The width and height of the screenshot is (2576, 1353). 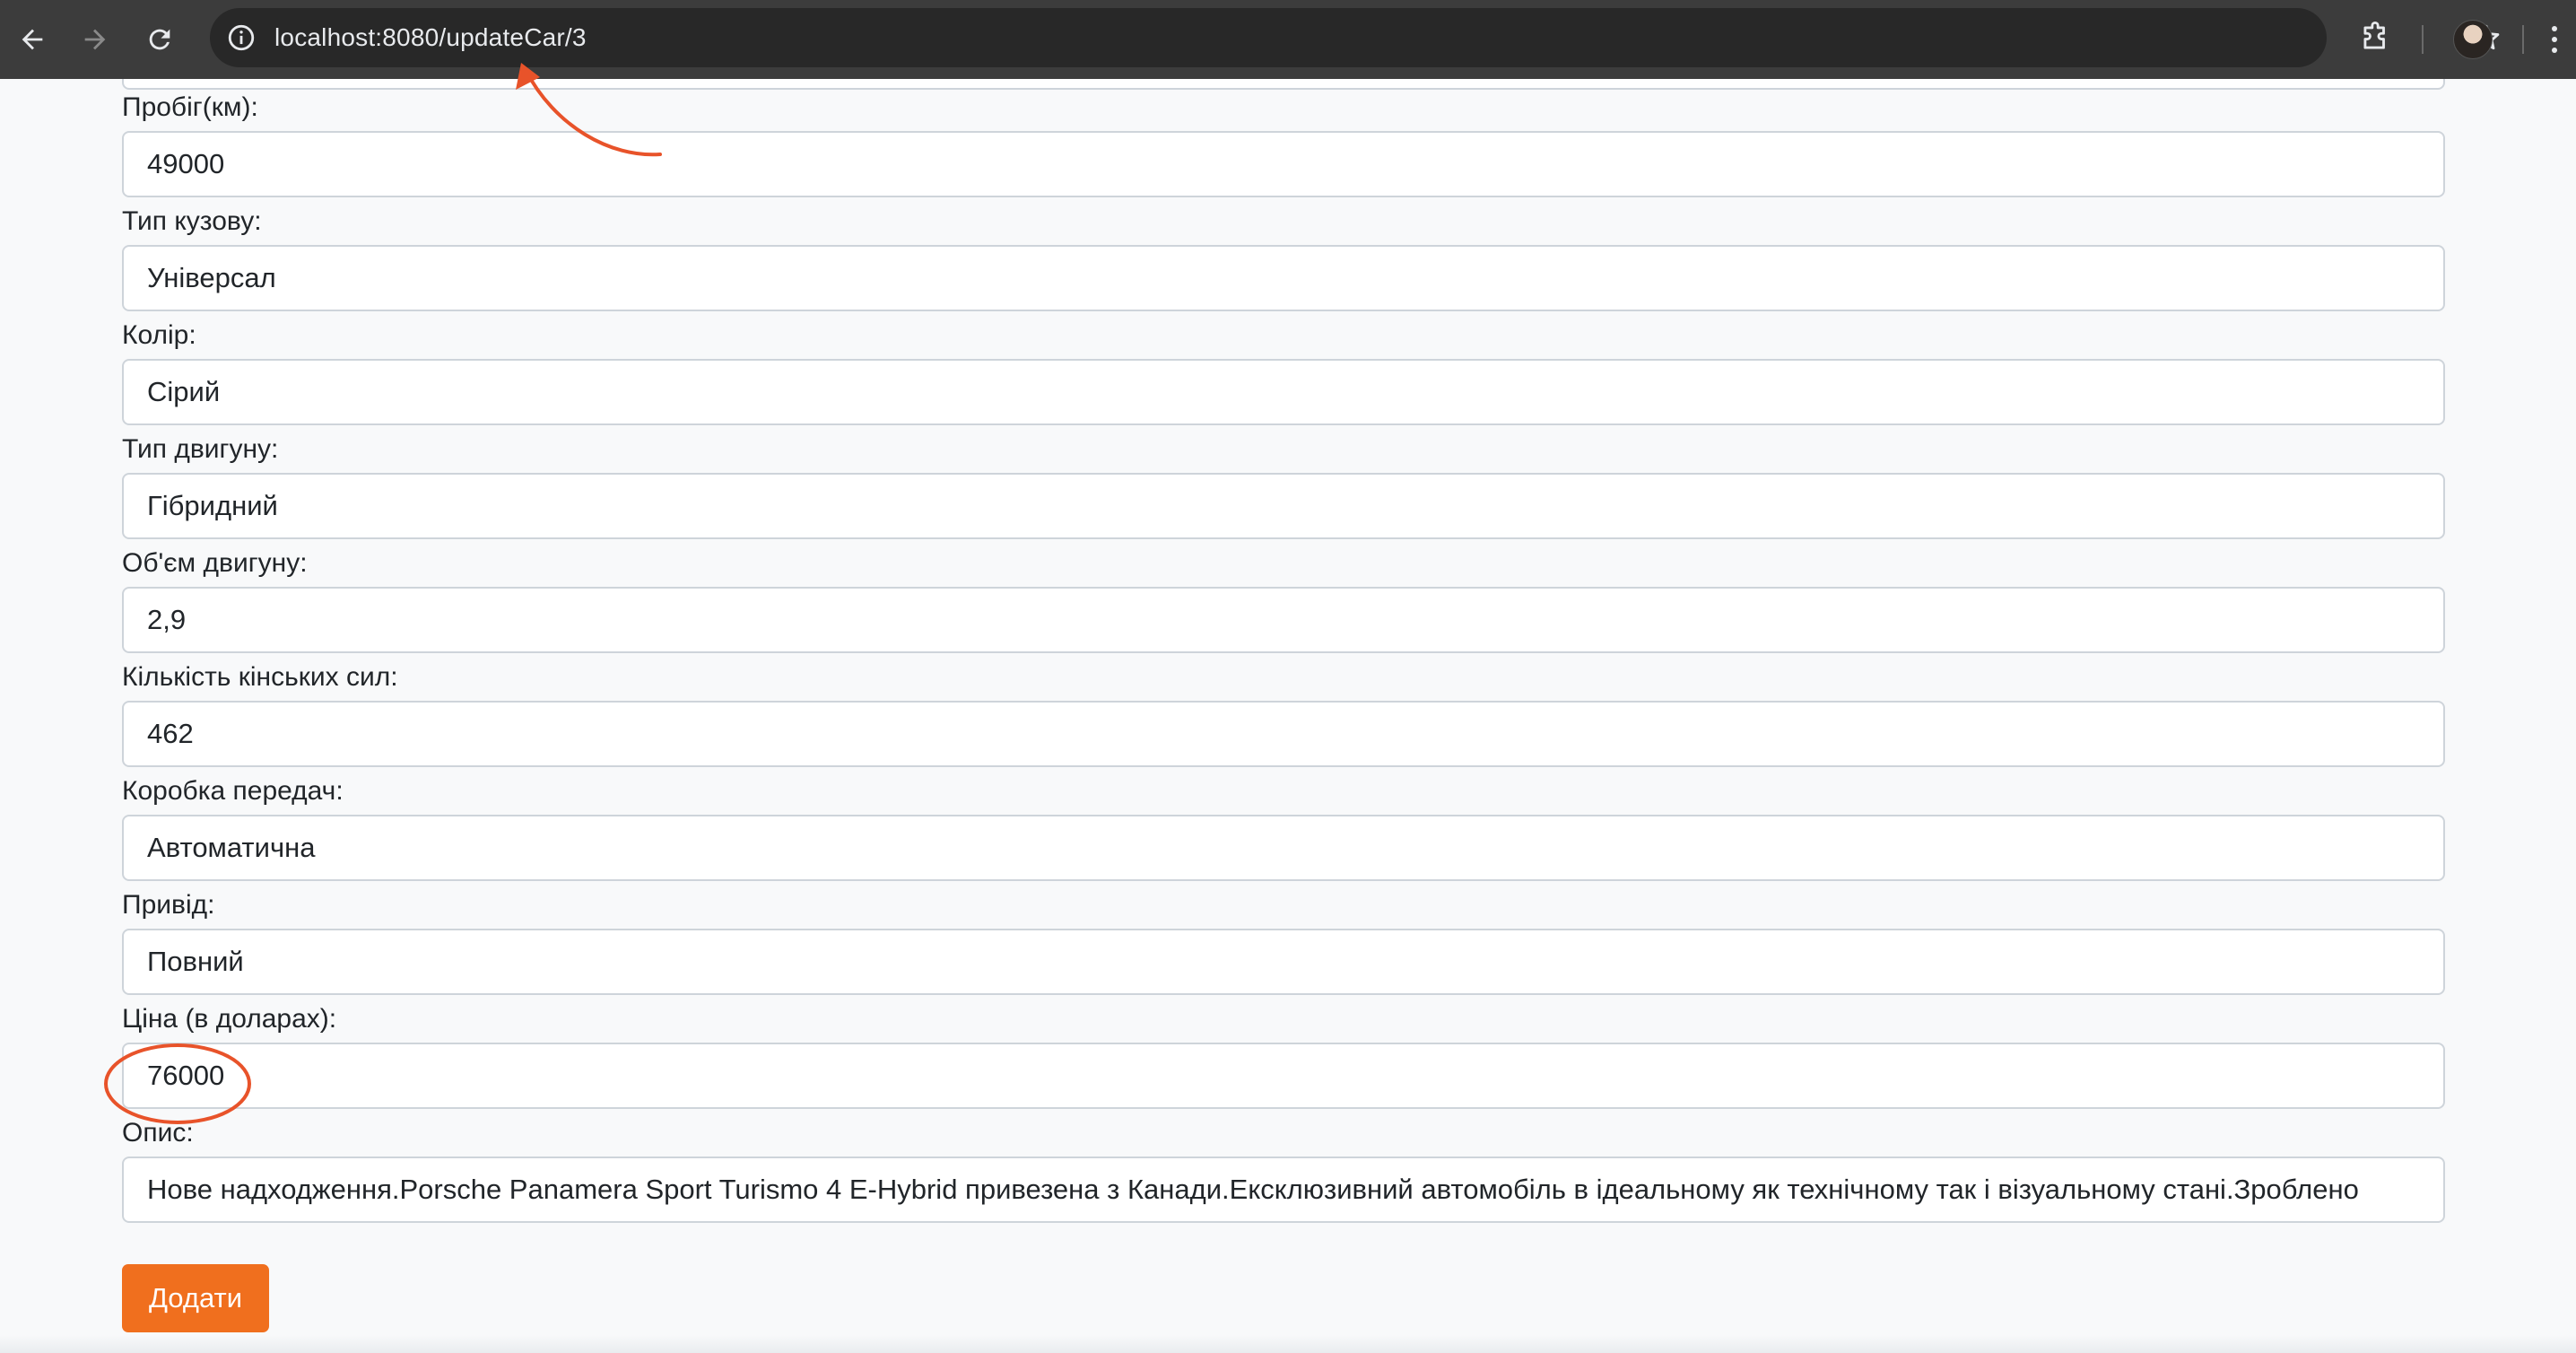 I want to click on info-icon, so click(x=241, y=37).